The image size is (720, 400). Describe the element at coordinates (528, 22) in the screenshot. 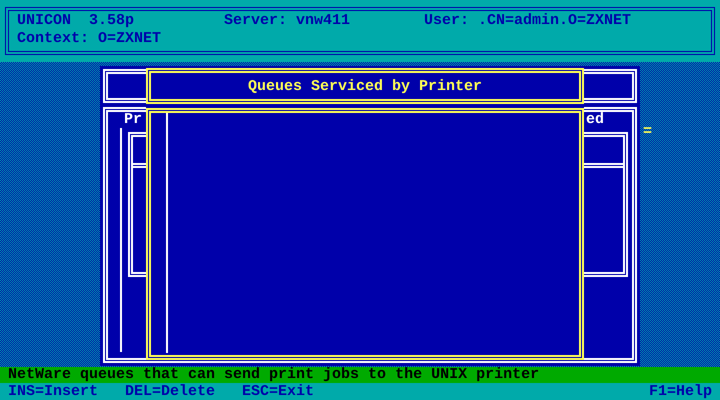

I see `user-name: User: .CN=admin.O=ZXNET` at that location.